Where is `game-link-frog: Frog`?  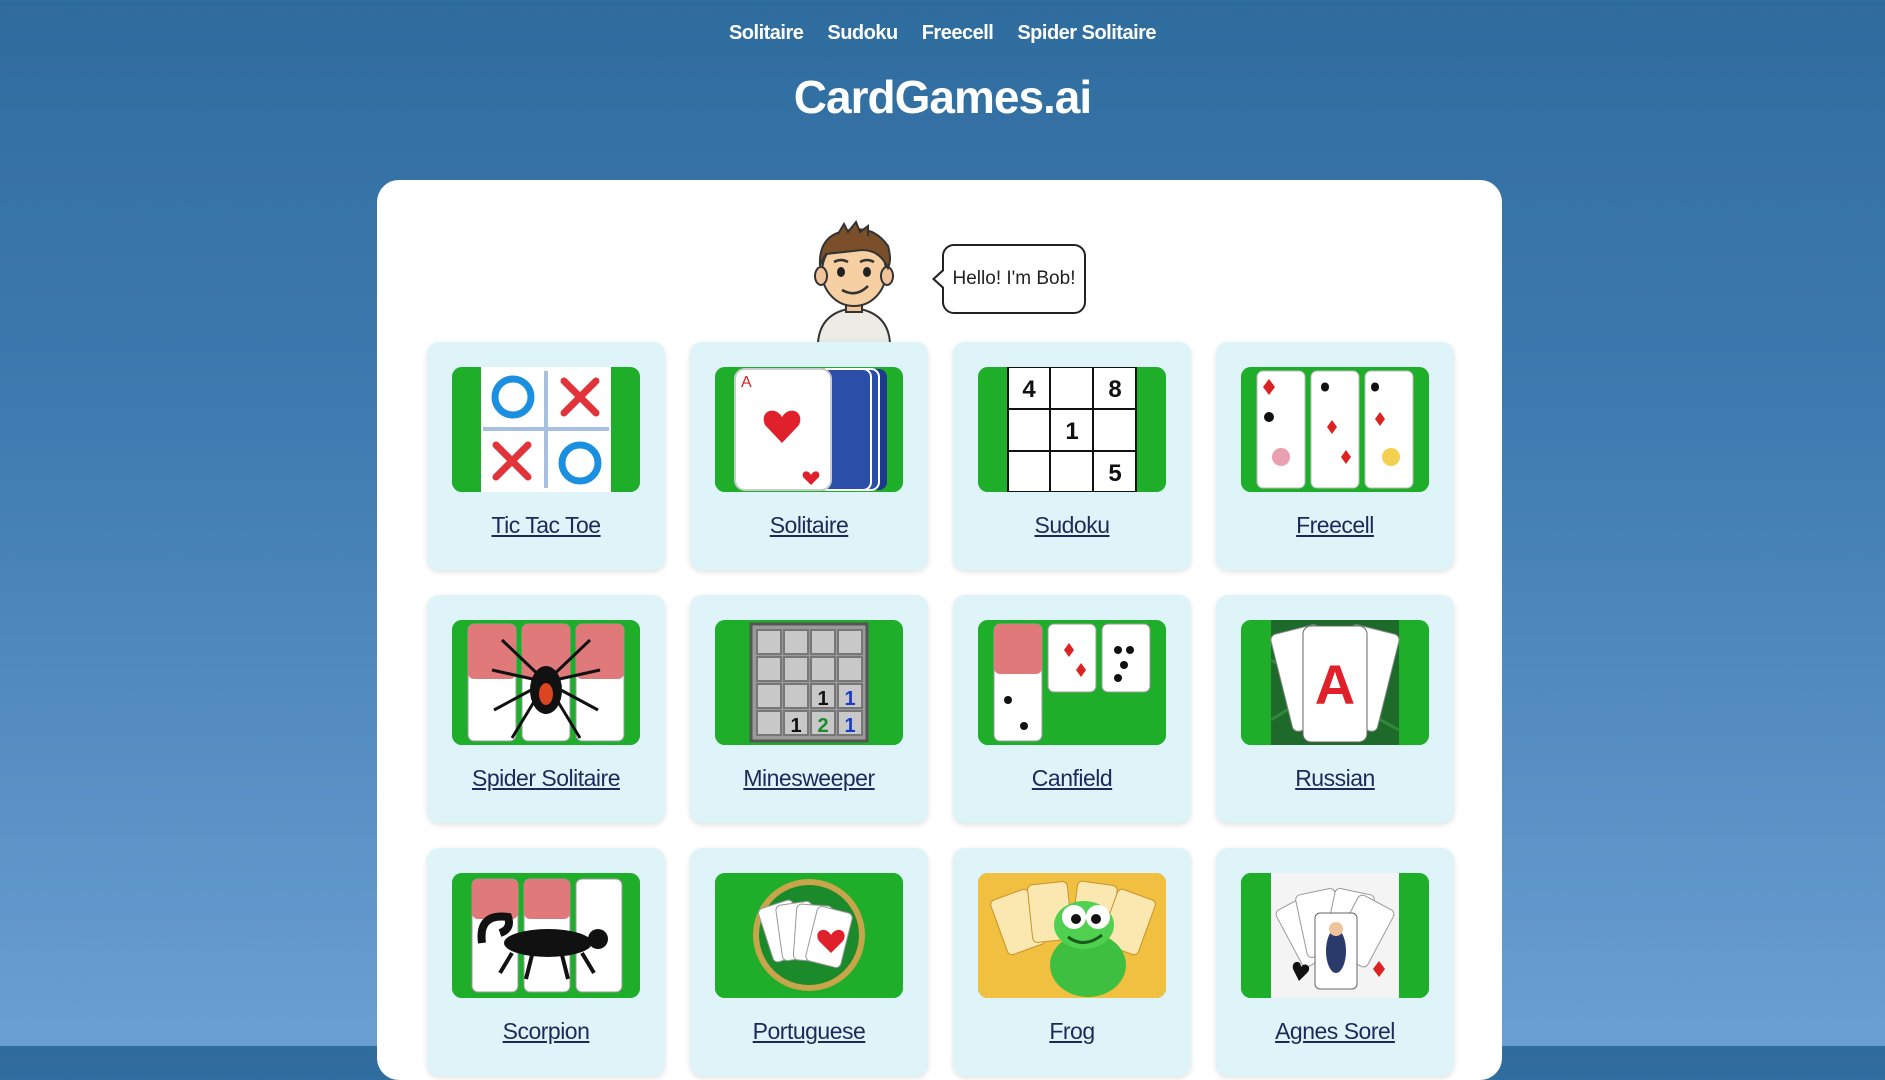 game-link-frog: Frog is located at coordinates (1072, 1031).